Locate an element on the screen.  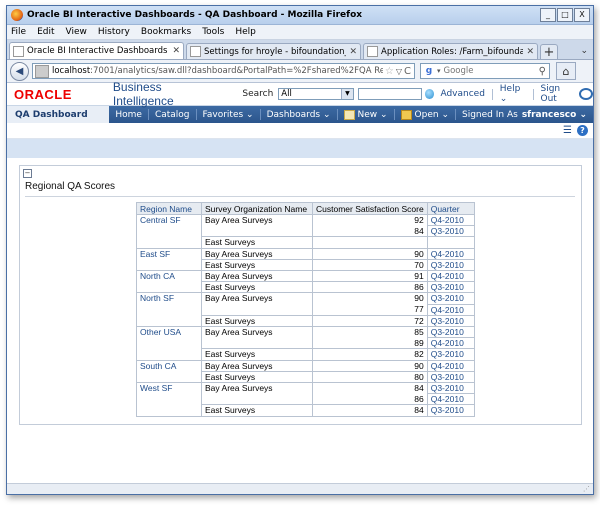
column-header-quarter: Quarter is located at coordinates (450, 208).